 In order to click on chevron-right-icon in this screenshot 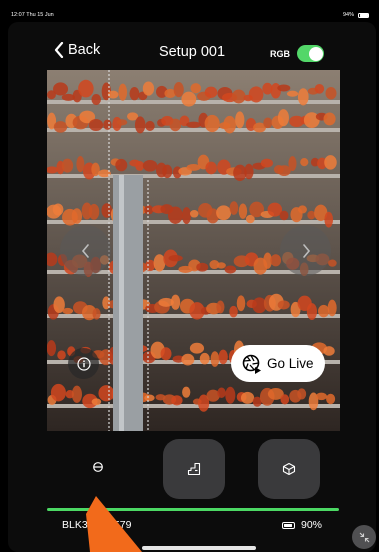, I will do `click(306, 250)`.